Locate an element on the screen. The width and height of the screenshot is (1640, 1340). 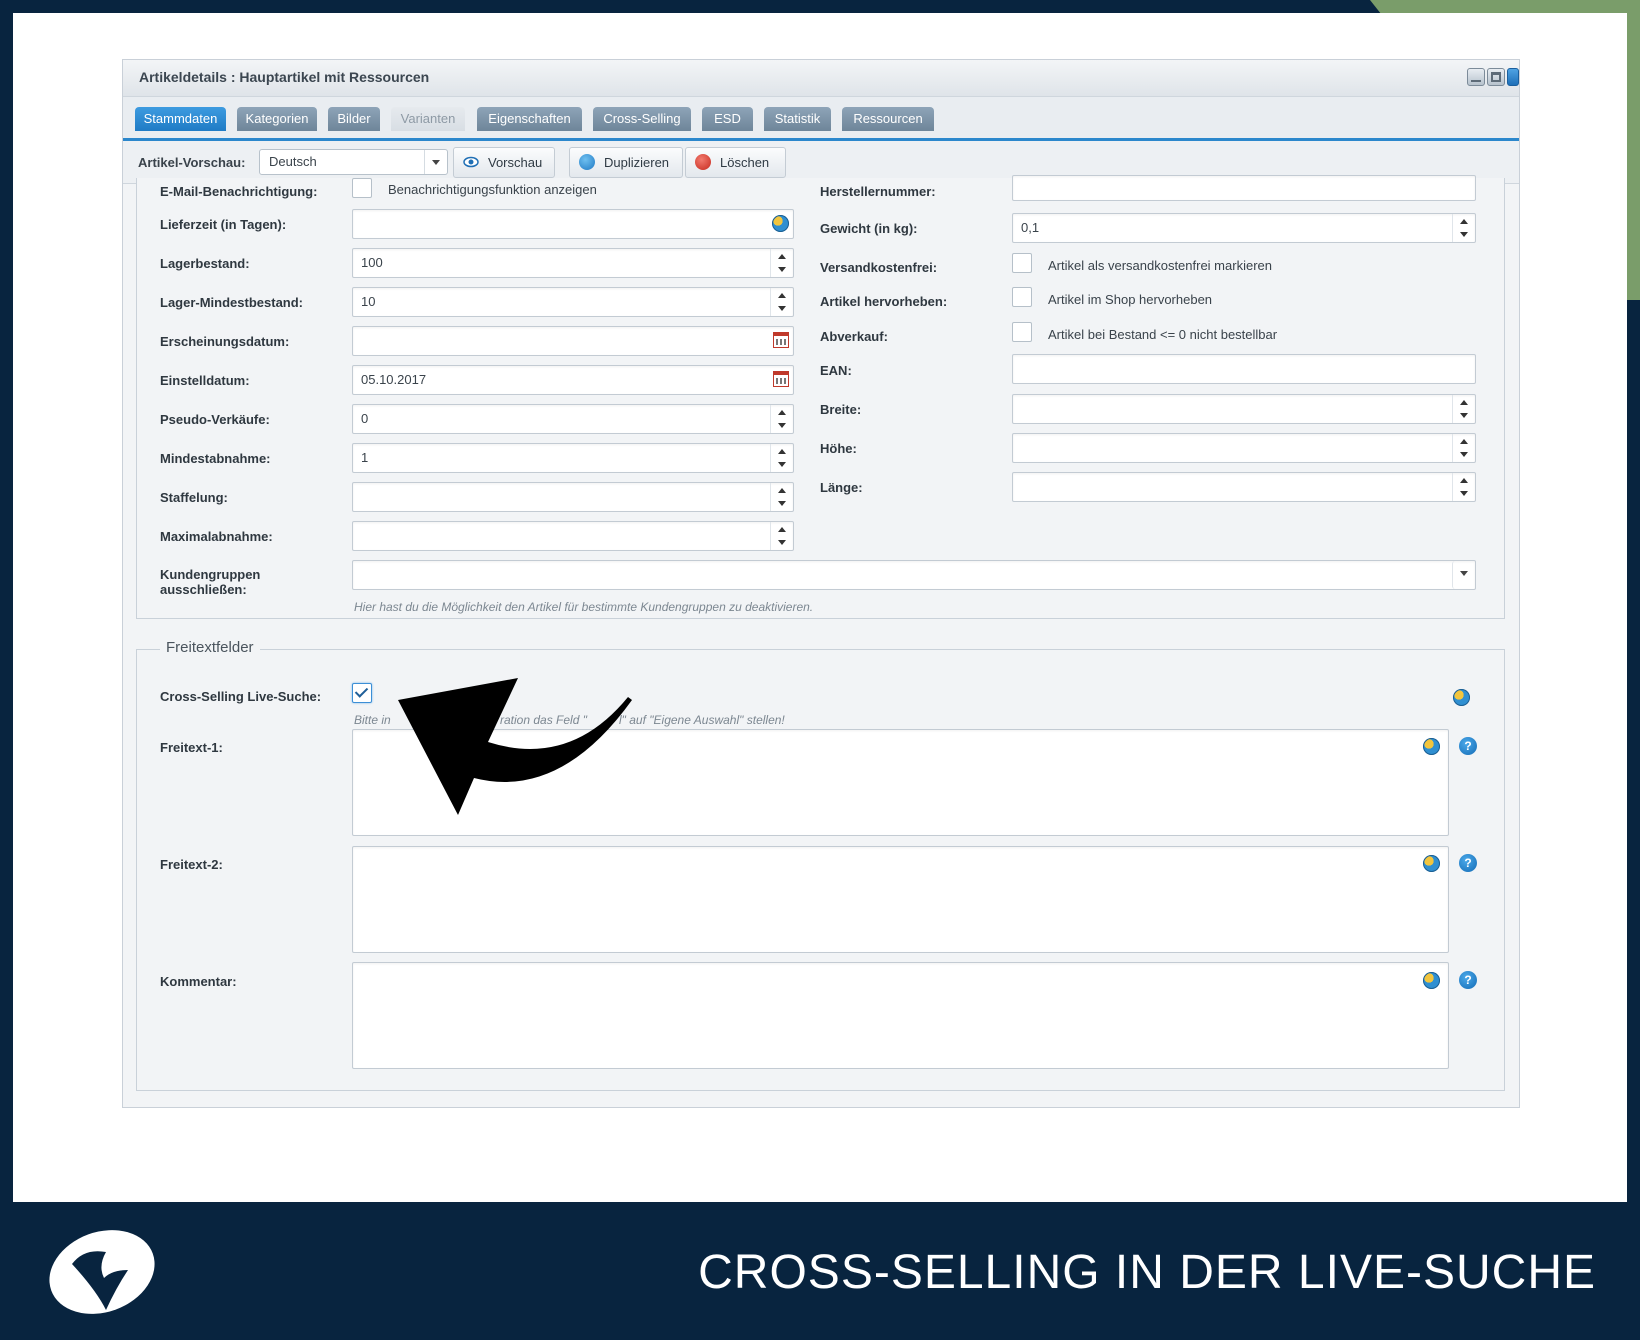
brand-logo-icon is located at coordinates (102, 1272).